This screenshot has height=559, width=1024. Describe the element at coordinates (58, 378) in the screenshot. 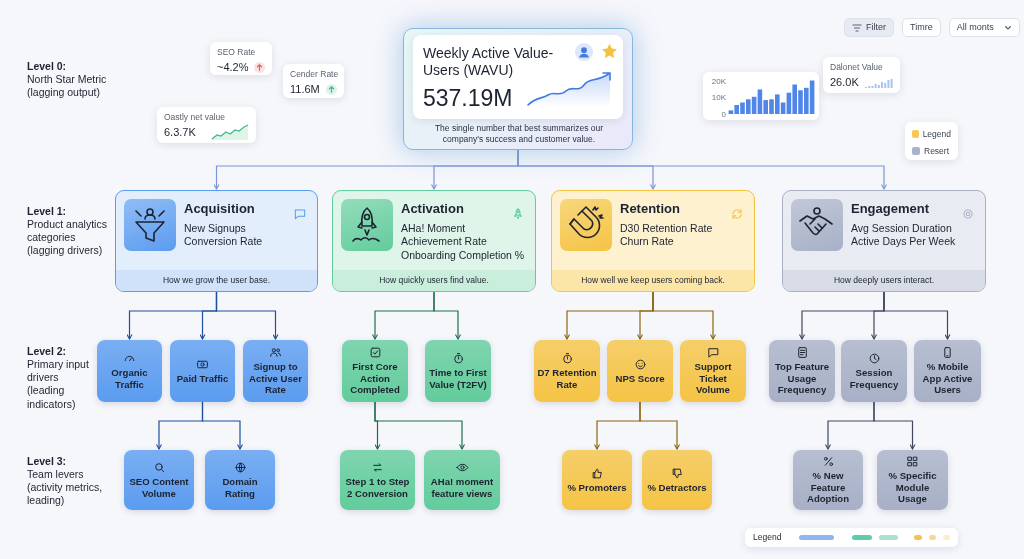

I see `level-label: Level 2: Primary input drivers (leading indicators)` at that location.